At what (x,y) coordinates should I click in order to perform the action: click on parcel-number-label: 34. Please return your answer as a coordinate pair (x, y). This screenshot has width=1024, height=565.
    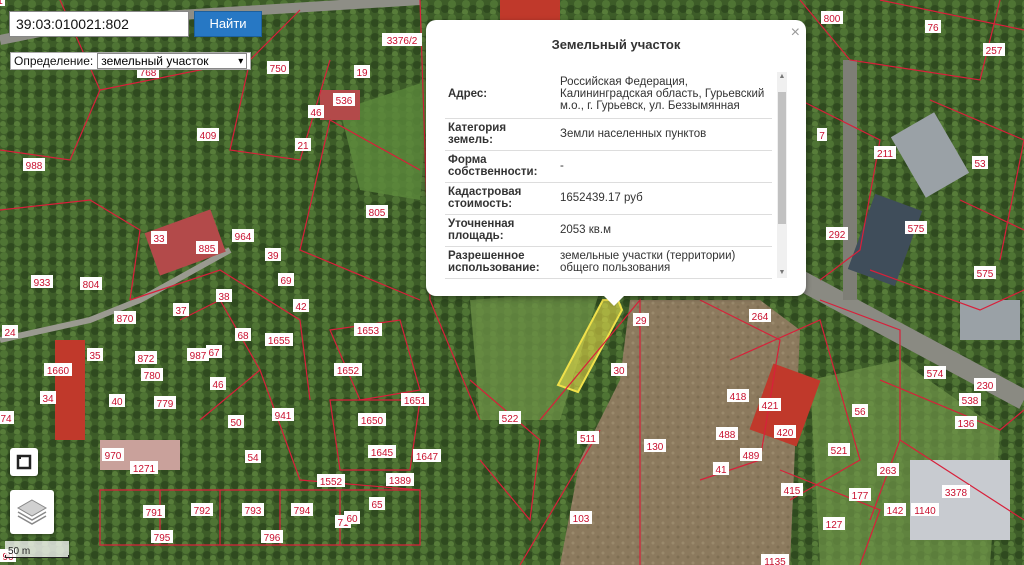
    Looking at the image, I should click on (48, 399).